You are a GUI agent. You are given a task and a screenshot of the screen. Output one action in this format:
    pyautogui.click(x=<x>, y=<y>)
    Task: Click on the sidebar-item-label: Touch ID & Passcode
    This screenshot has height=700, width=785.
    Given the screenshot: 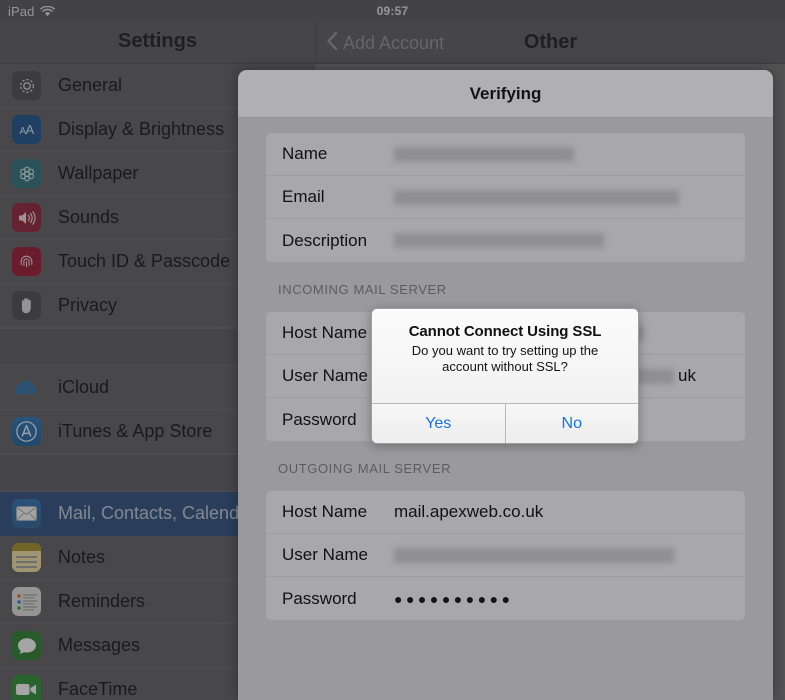 What is the action you would take?
    pyautogui.click(x=144, y=261)
    